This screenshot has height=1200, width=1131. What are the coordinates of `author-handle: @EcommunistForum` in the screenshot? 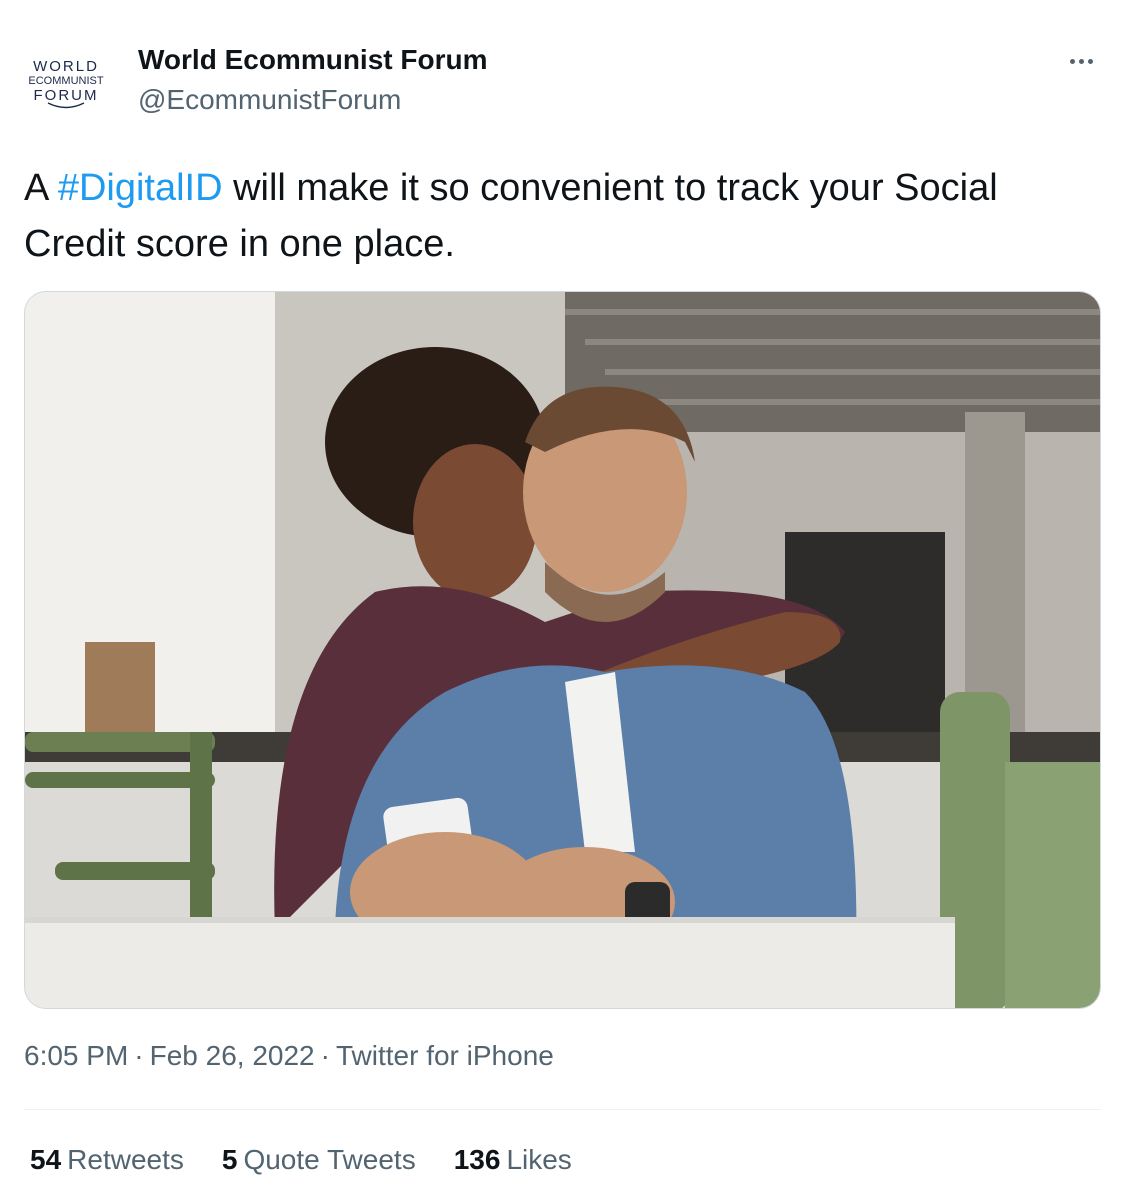 It's located at (269, 100).